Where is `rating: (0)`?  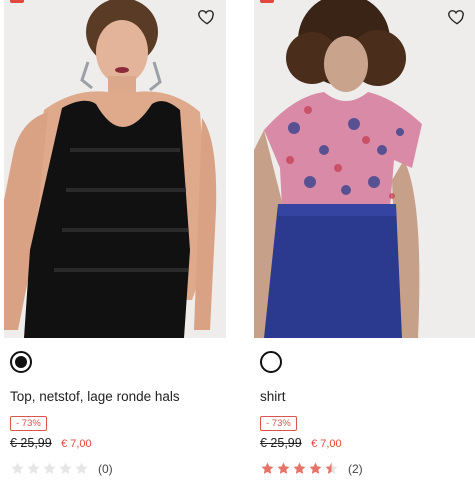 rating: (0) is located at coordinates (61, 468).